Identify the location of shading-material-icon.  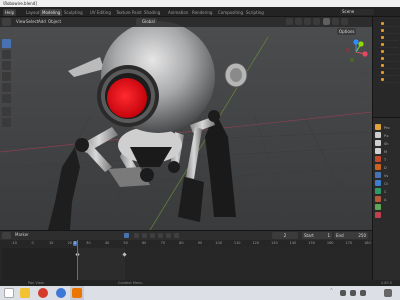
(335, 21).